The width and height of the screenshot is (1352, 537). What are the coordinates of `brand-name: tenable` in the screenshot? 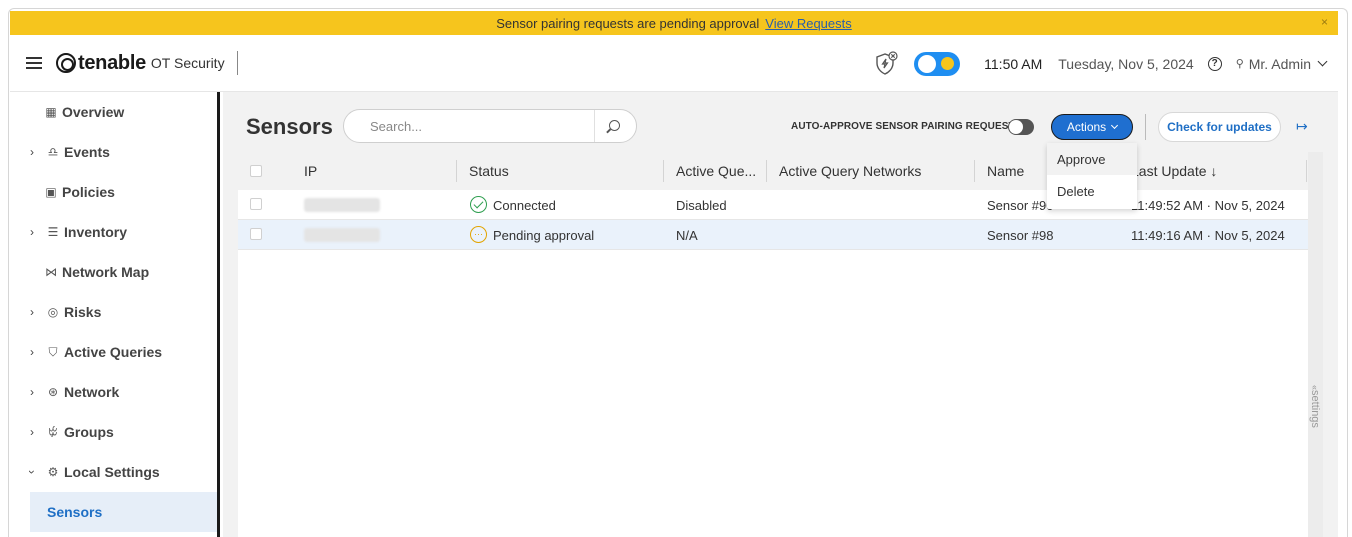 It's located at (112, 62).